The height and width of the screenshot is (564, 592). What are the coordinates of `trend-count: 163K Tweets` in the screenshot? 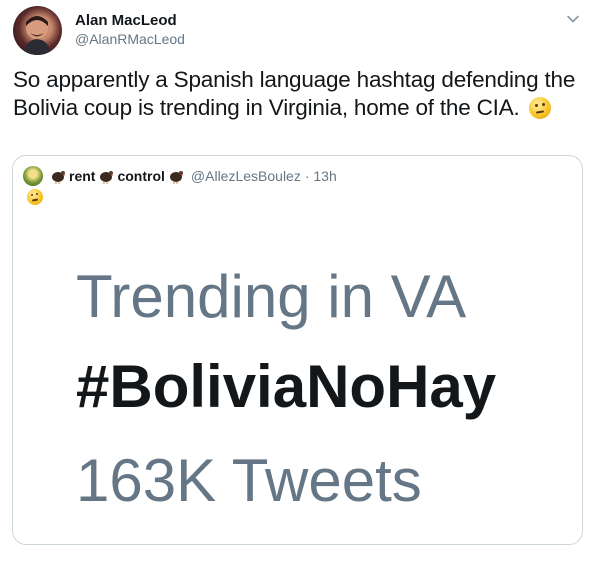 It's located at (249, 480).